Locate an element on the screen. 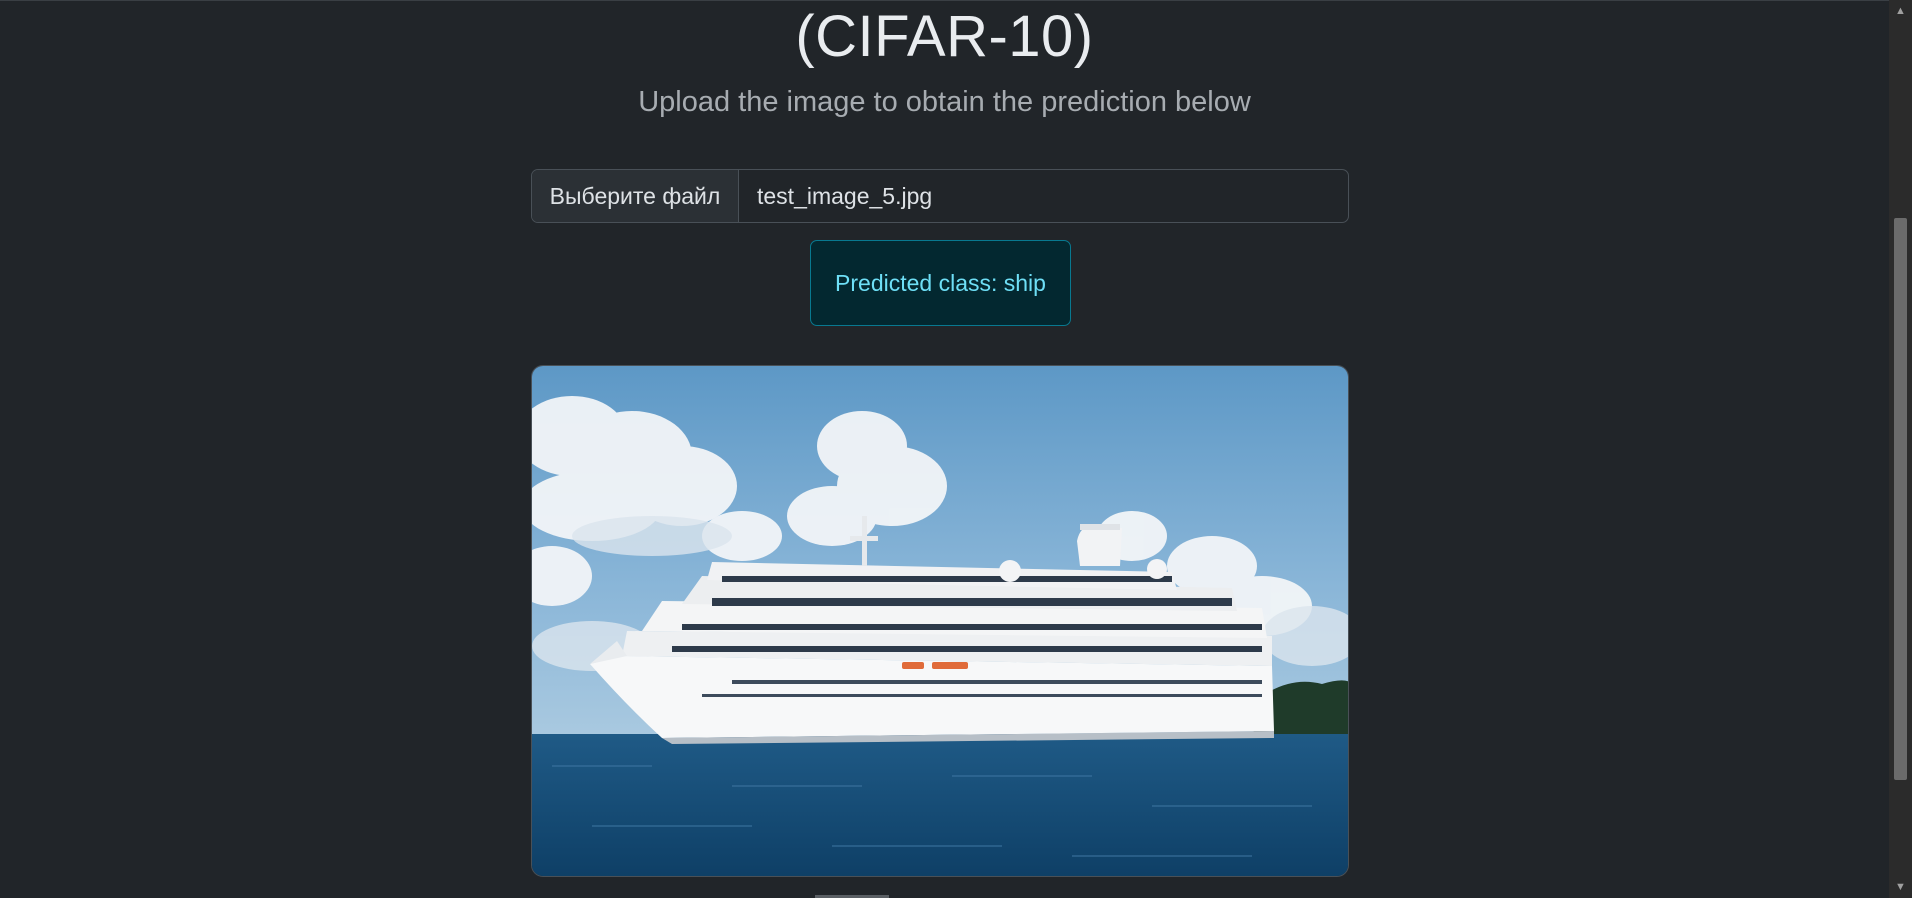  choose-file-button: Выберите файл is located at coordinates (635, 196).